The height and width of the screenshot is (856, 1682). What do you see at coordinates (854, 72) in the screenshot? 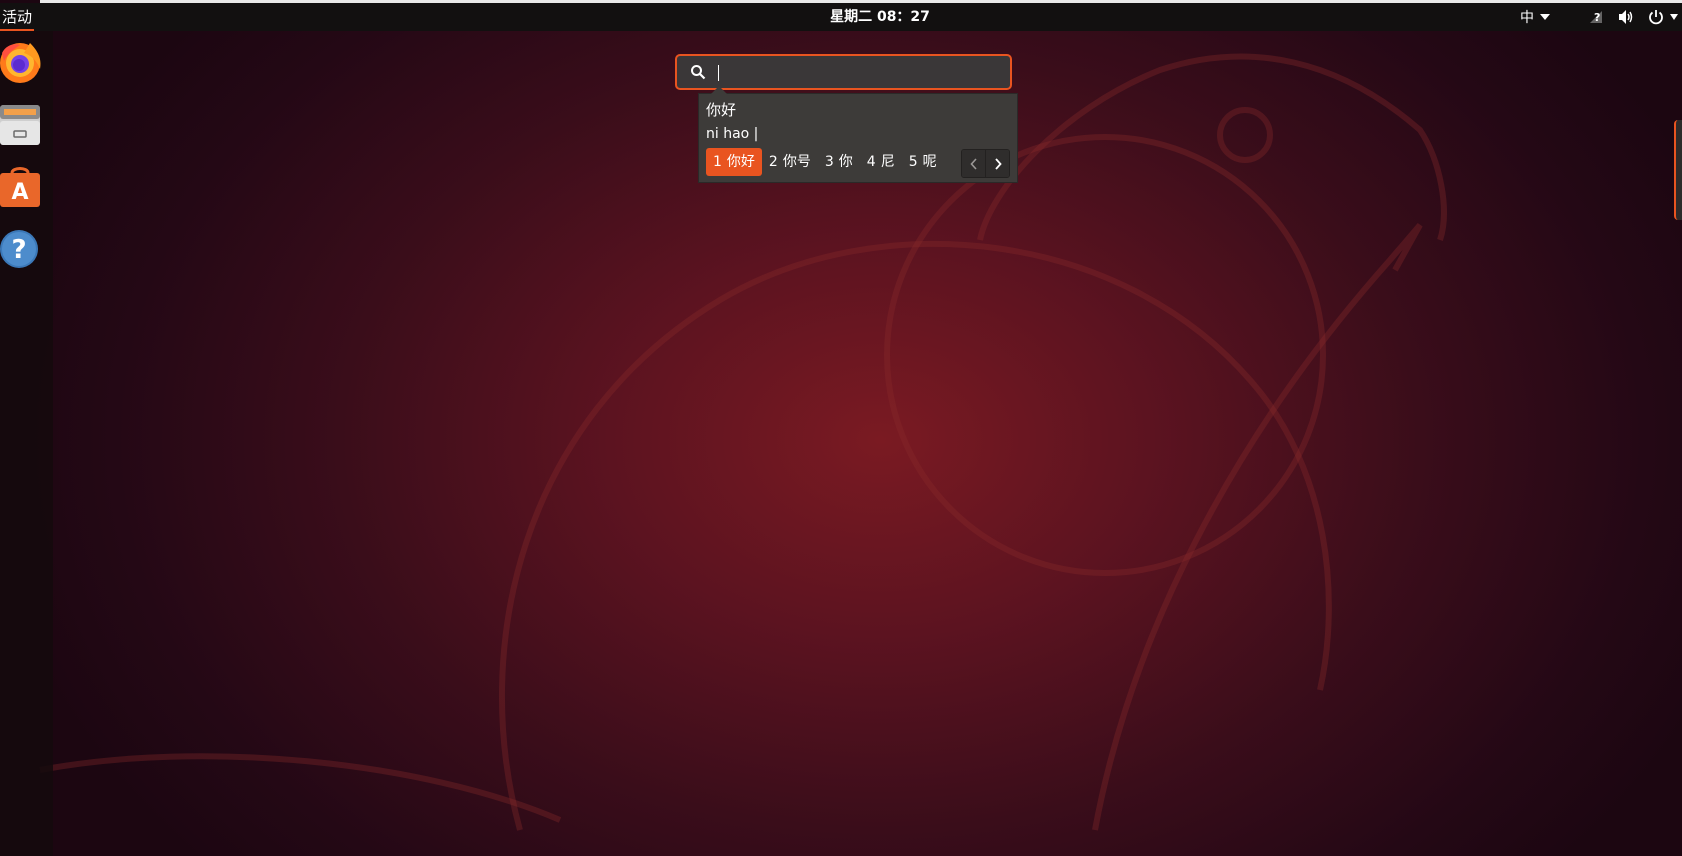
I see `search-input` at bounding box center [854, 72].